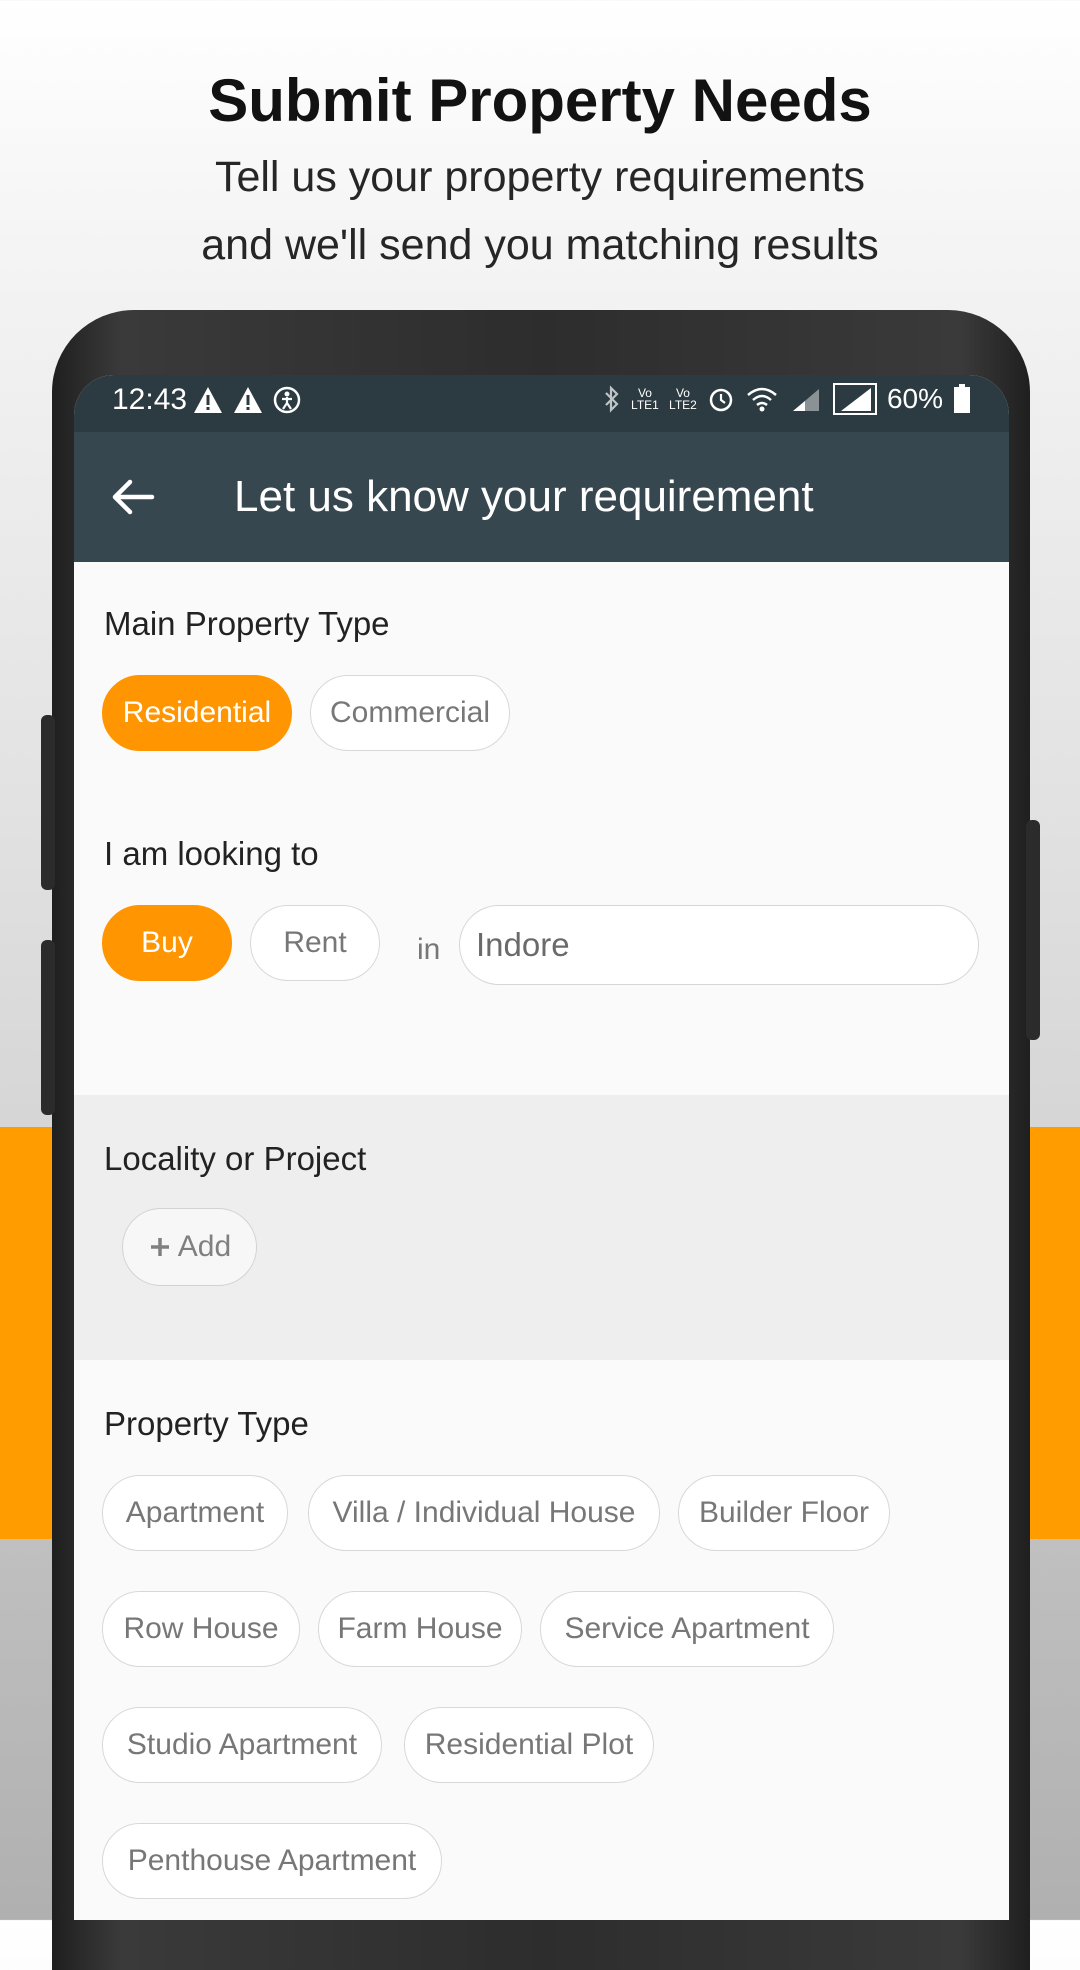 This screenshot has height=1970, width=1080. I want to click on arrow-left-icon, so click(133, 497).